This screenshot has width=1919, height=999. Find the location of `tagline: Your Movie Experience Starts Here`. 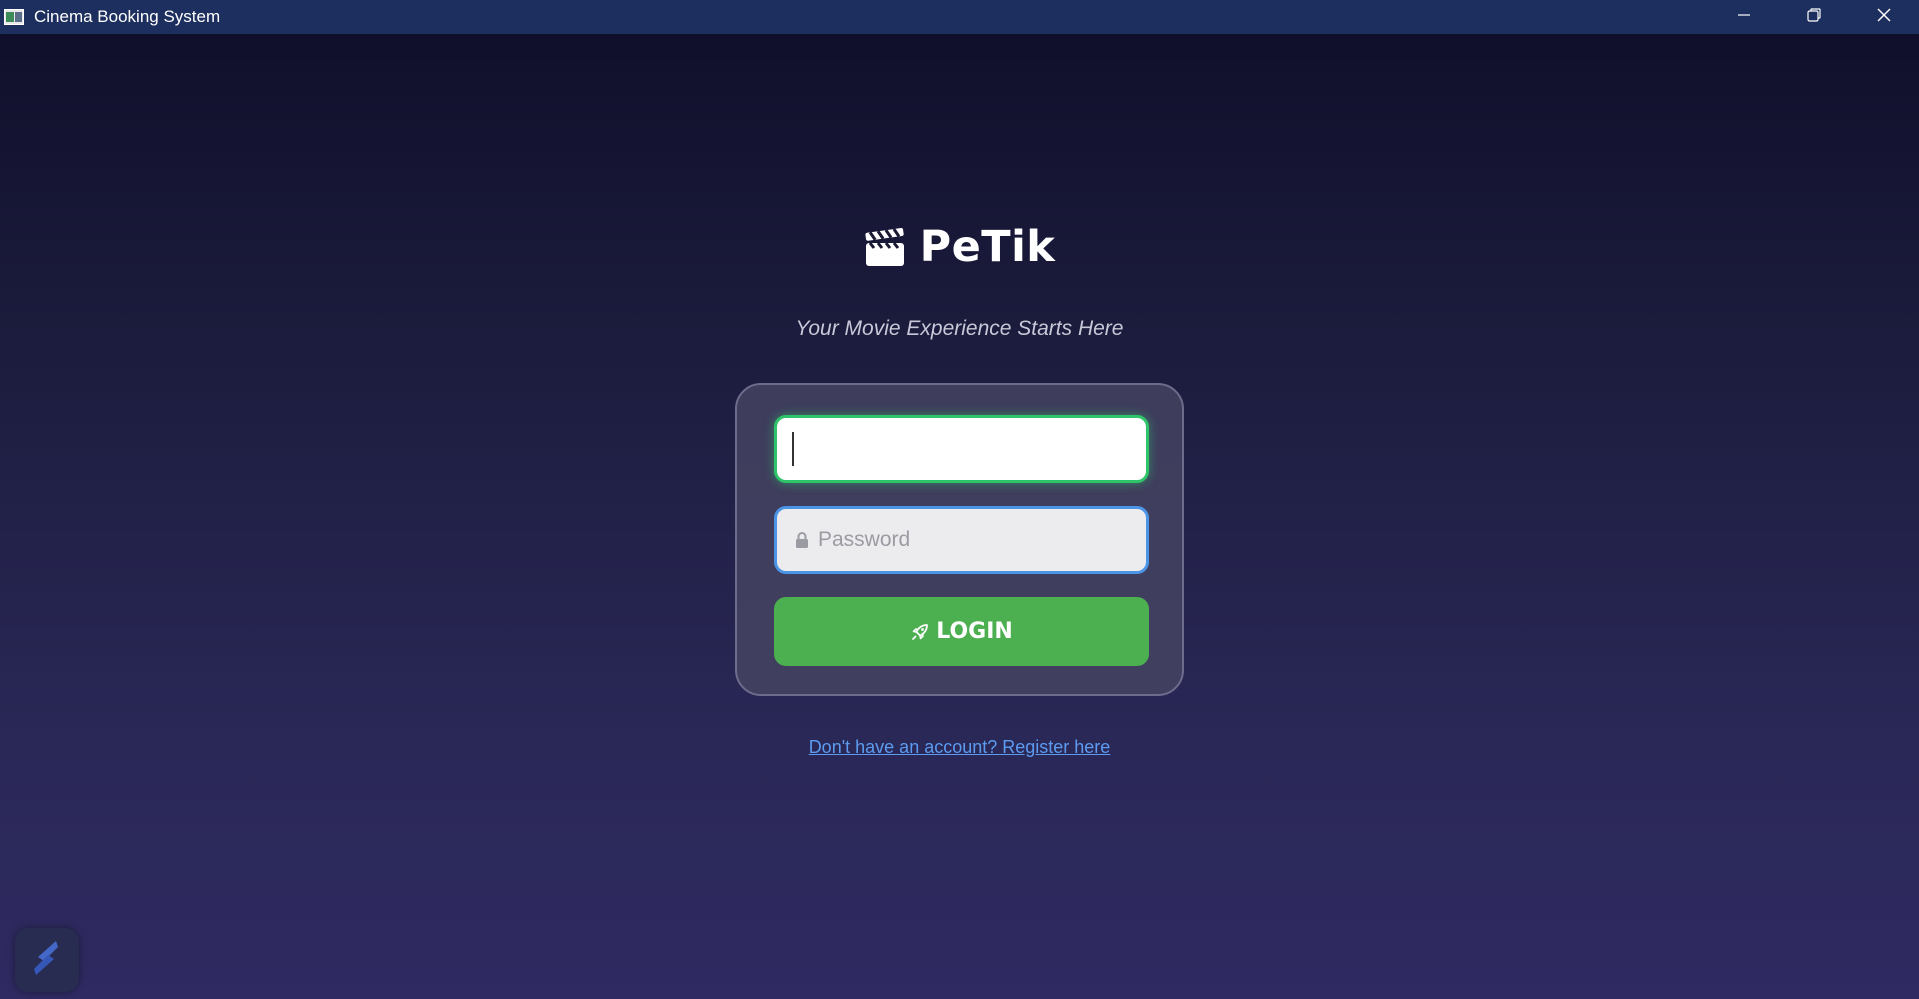

tagline: Your Movie Experience Starts Here is located at coordinates (959, 328).